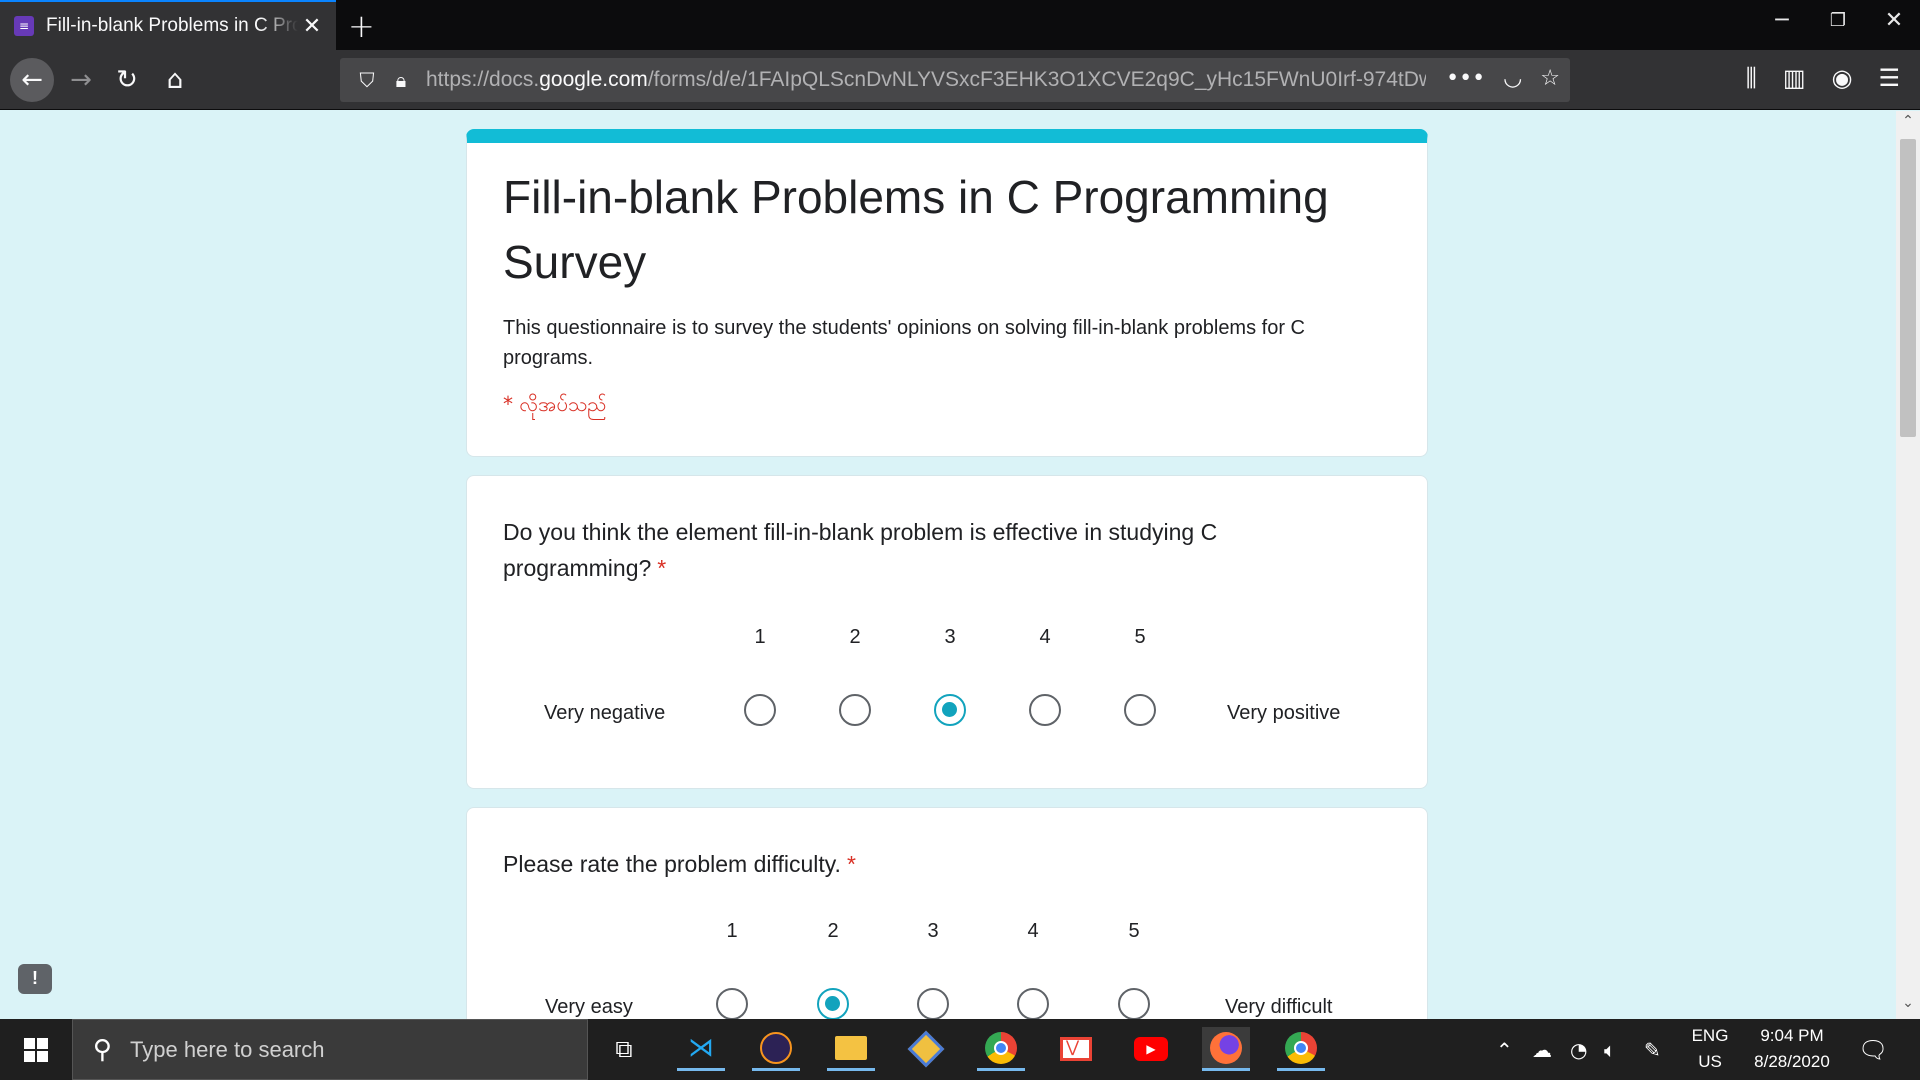 This screenshot has width=1920, height=1080. What do you see at coordinates (605, 713) in the screenshot?
I see `scale-low-label: Very negative` at bounding box center [605, 713].